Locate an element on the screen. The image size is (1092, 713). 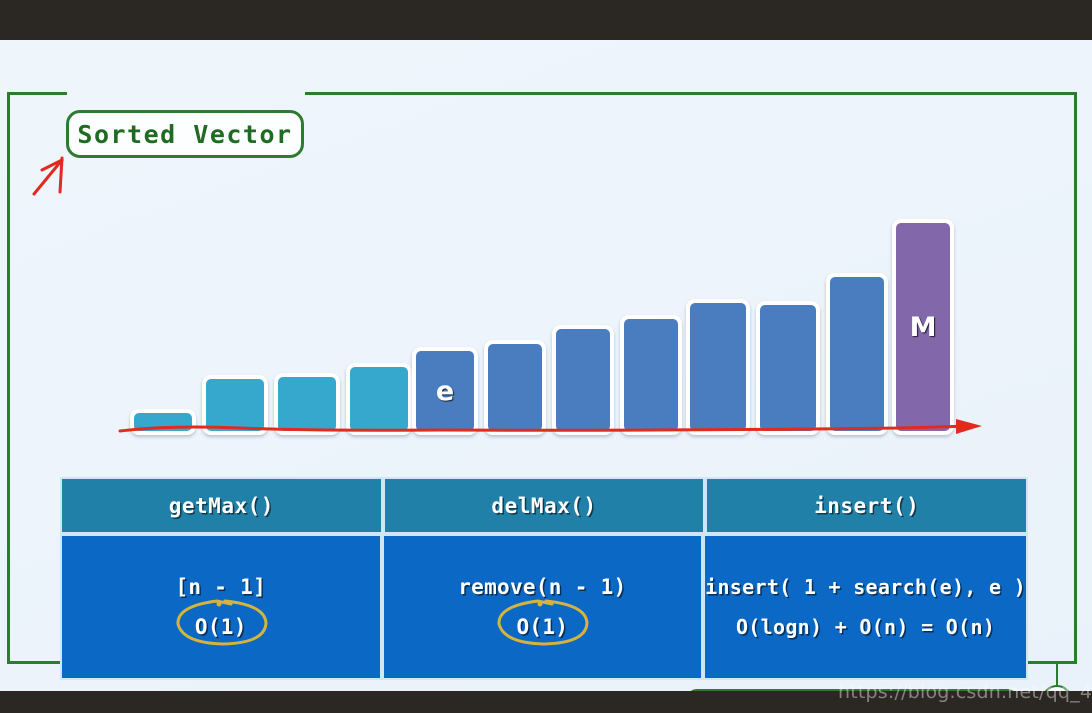
table-header-cell: insert() is located at coordinates (867, 505).